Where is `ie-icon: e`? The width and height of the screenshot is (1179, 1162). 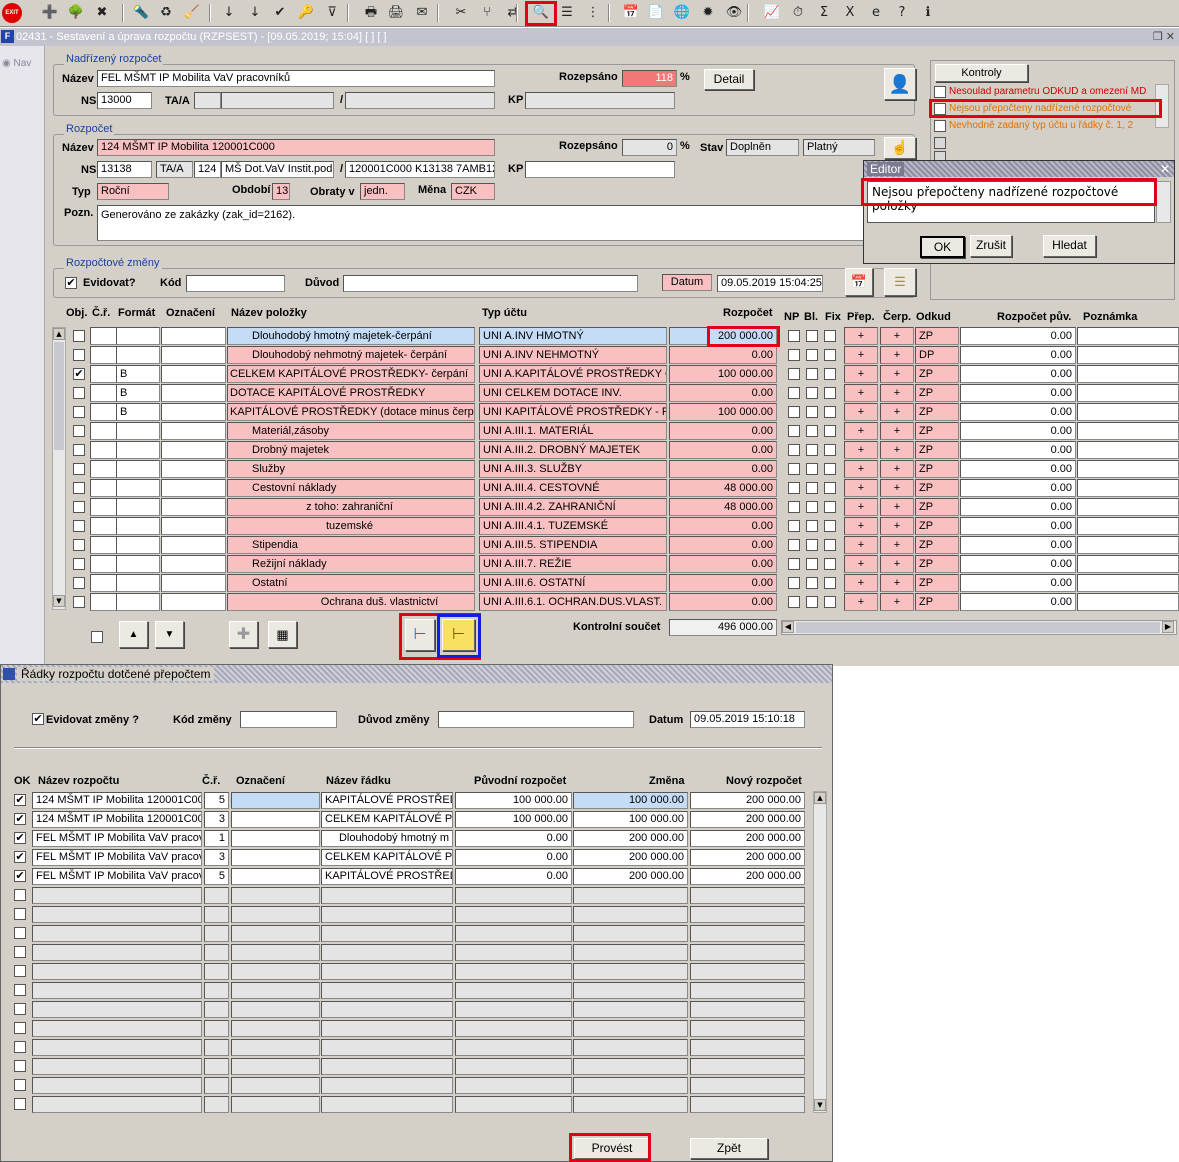
ie-icon: e is located at coordinates (876, 13).